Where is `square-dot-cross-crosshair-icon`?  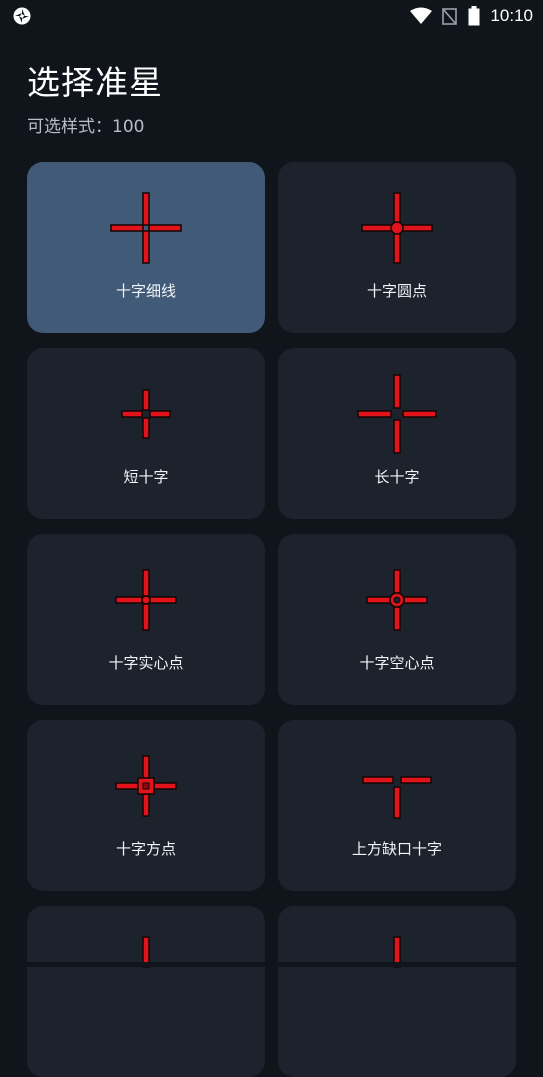 square-dot-cross-crosshair-icon is located at coordinates (146, 786).